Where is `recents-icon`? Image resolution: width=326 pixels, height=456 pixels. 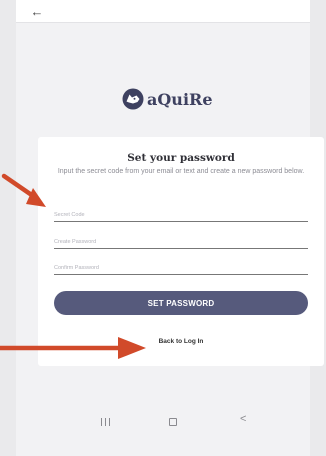
recents-icon is located at coordinates (105, 422).